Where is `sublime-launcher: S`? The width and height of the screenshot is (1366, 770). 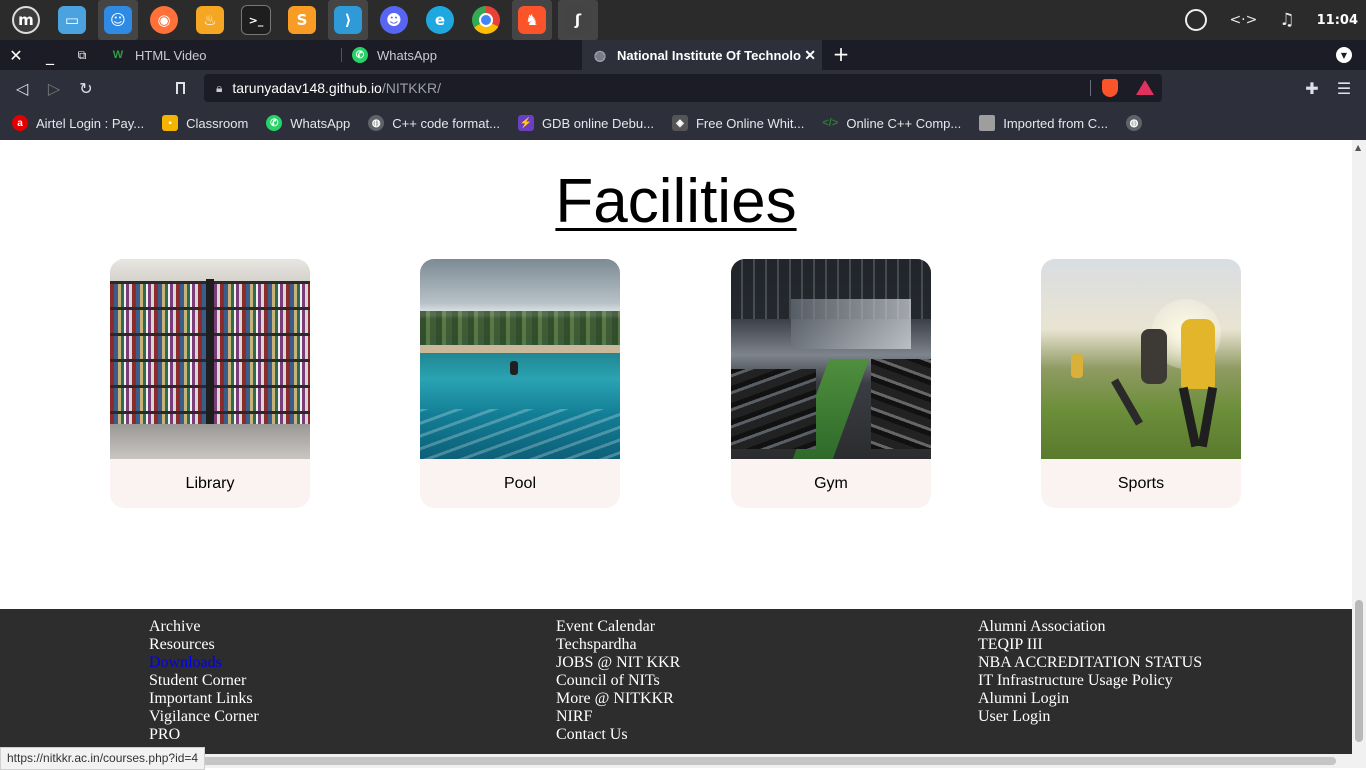 sublime-launcher: S is located at coordinates (302, 20).